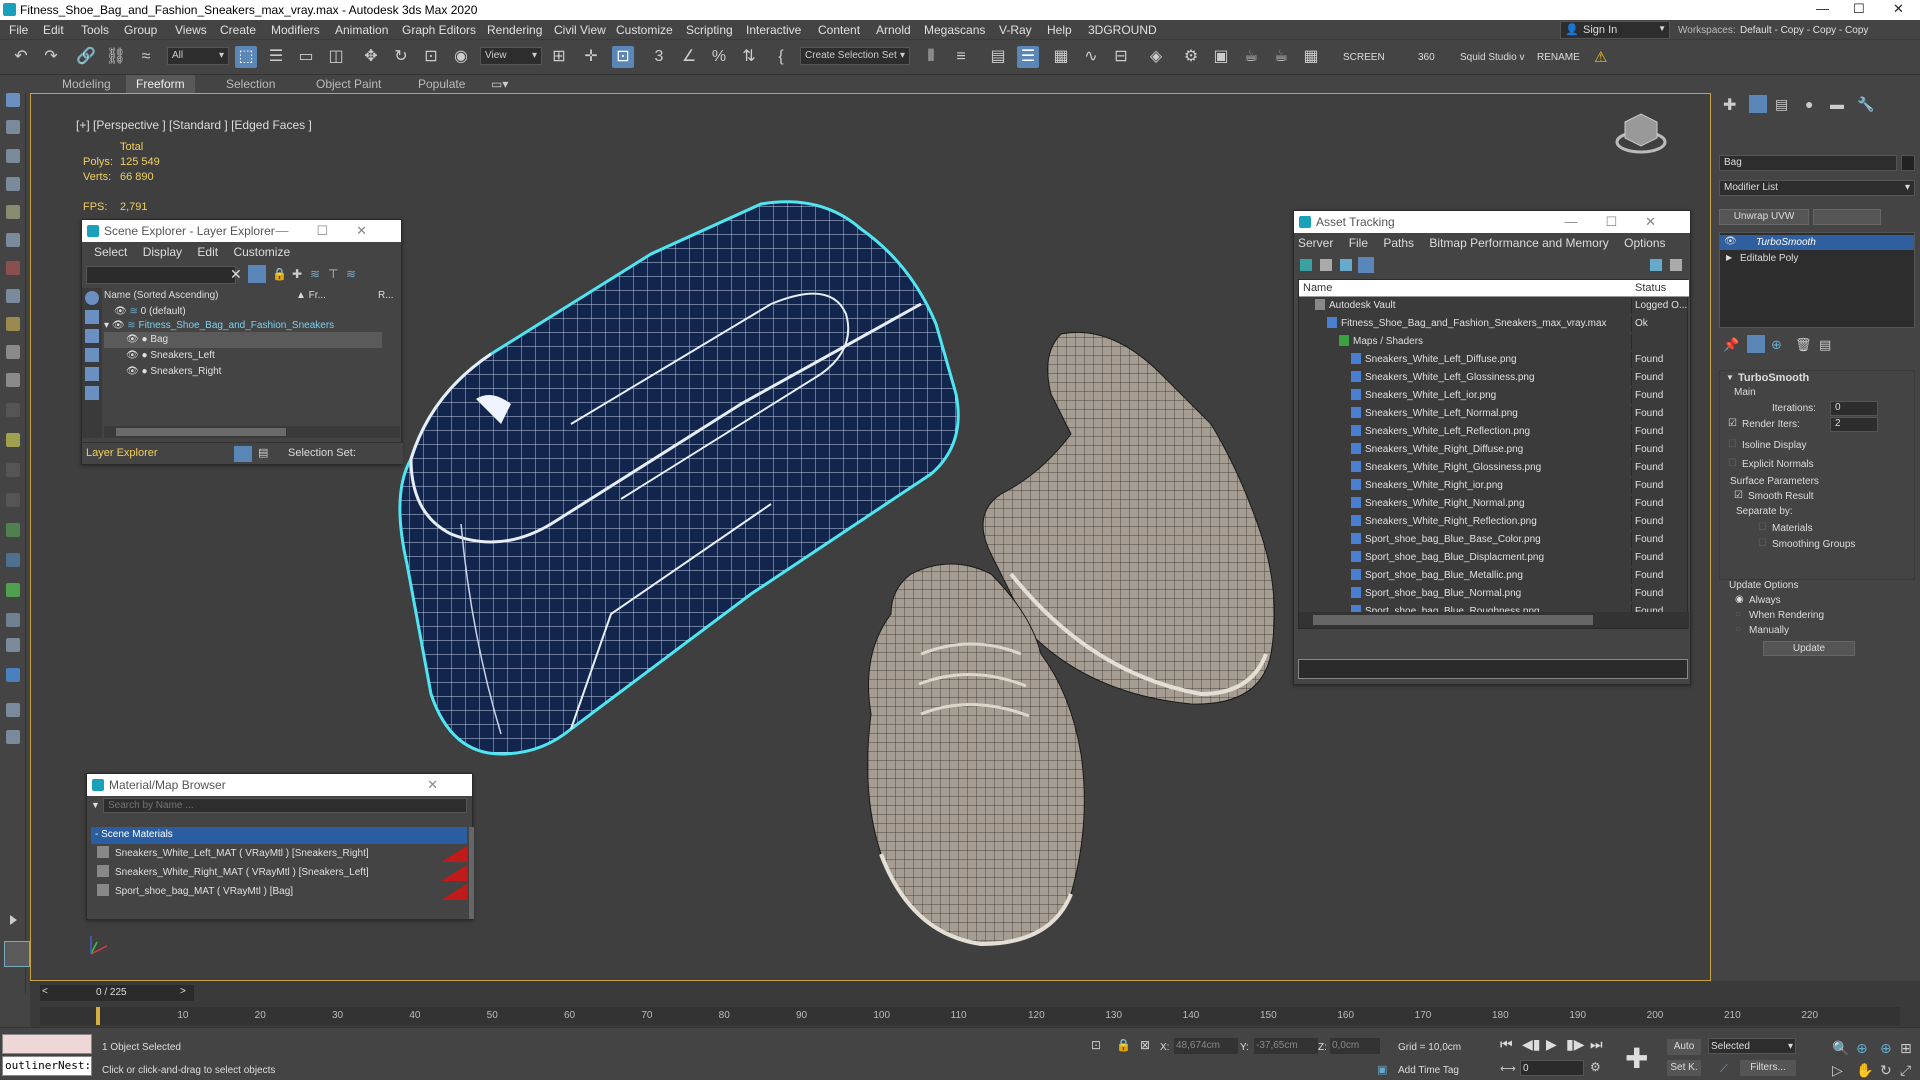 Image resolution: width=1920 pixels, height=1080 pixels. What do you see at coordinates (1764, 217) in the screenshot?
I see `unwrap-uvw-button: Unwrap UVW` at bounding box center [1764, 217].